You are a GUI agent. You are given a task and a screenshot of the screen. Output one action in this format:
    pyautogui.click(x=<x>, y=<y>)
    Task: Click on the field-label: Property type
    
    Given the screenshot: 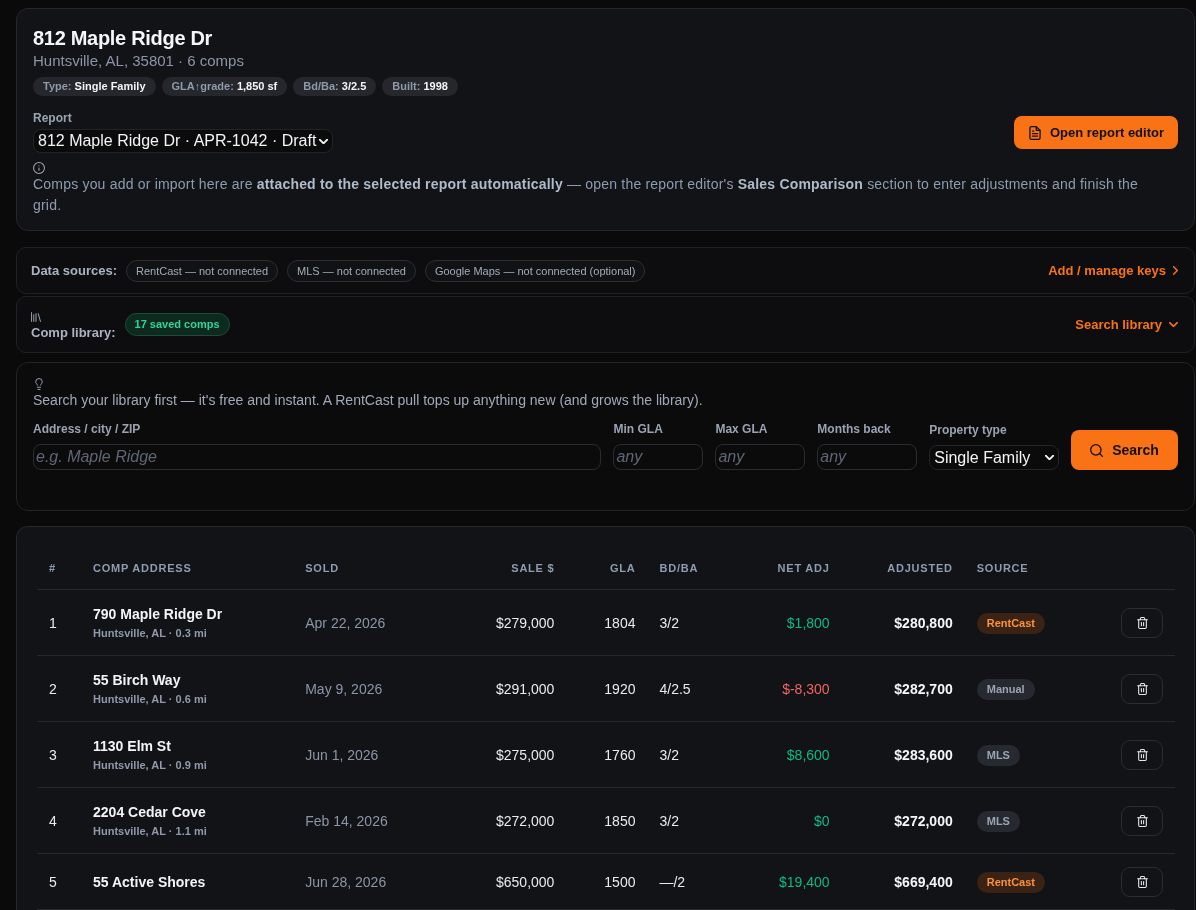 What is the action you would take?
    pyautogui.click(x=968, y=430)
    